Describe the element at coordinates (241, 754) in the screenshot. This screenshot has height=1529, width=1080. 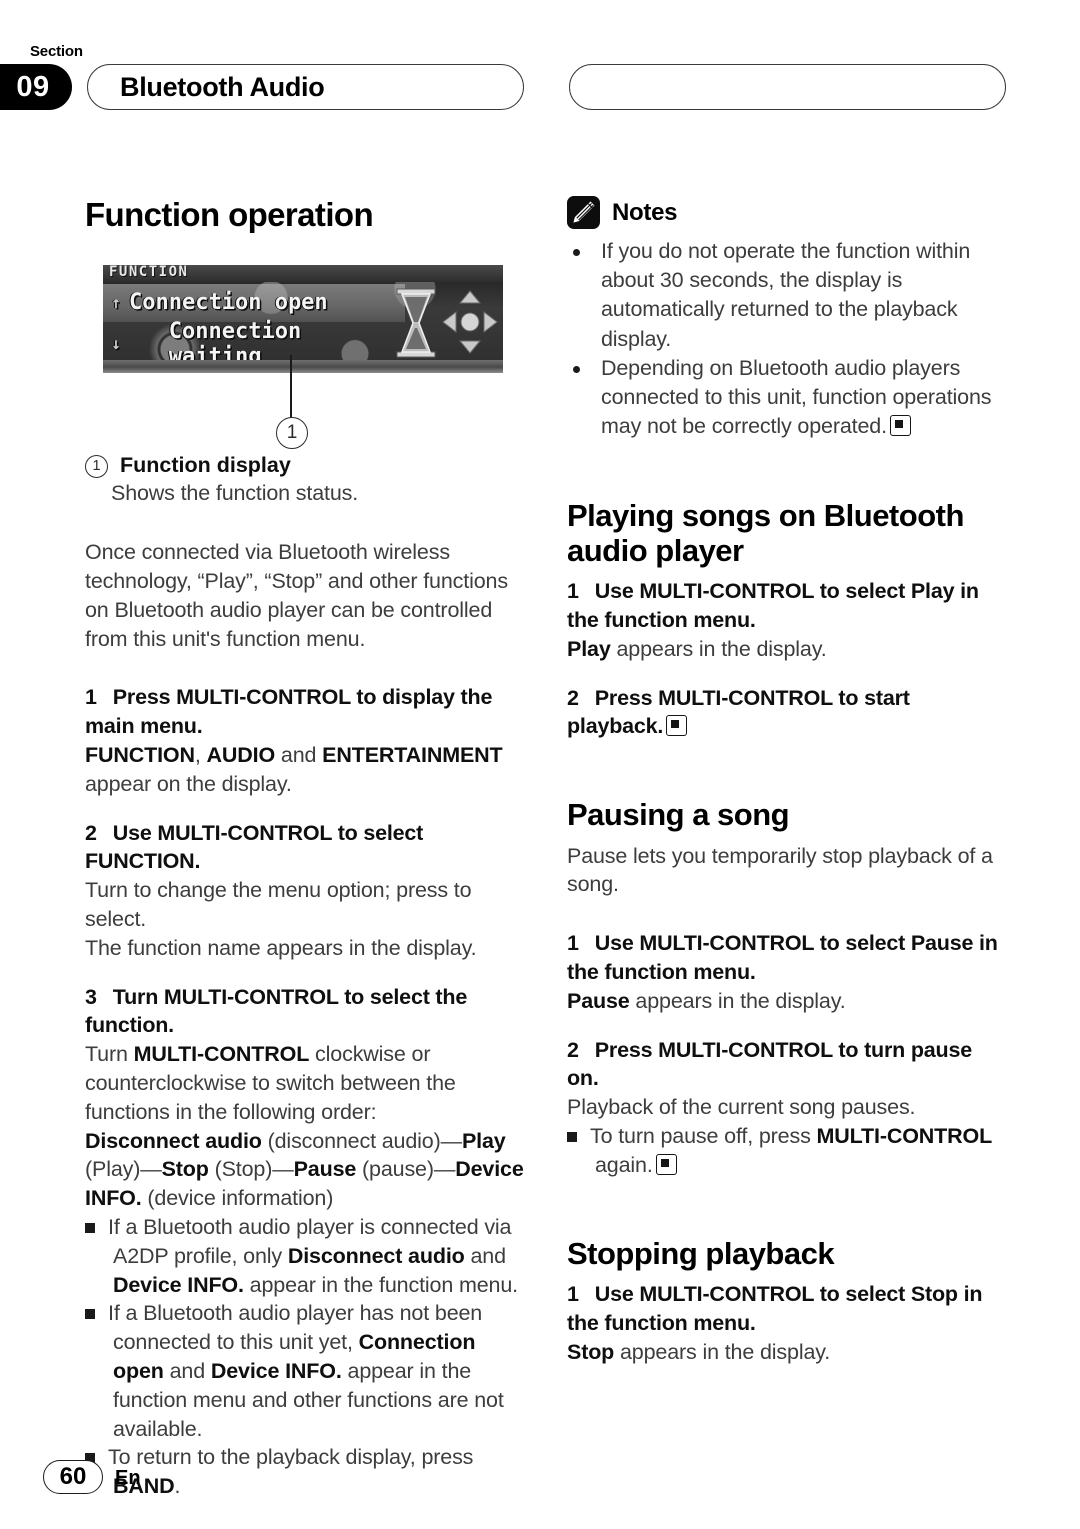
I see `step-1-bold-audio: AUDIO` at that location.